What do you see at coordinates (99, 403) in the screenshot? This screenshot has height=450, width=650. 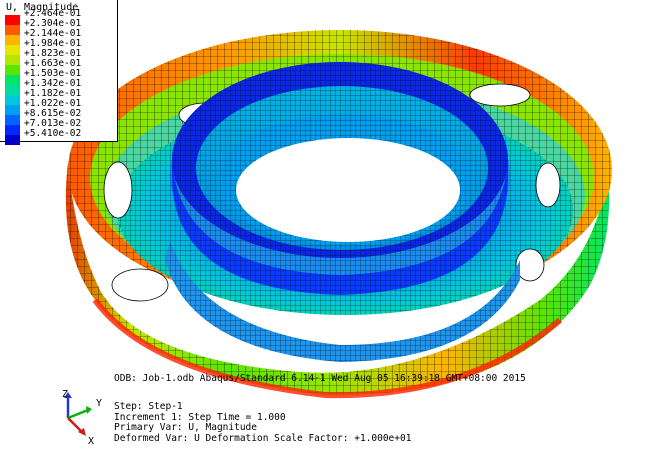 I see `y-axis-label: Y` at bounding box center [99, 403].